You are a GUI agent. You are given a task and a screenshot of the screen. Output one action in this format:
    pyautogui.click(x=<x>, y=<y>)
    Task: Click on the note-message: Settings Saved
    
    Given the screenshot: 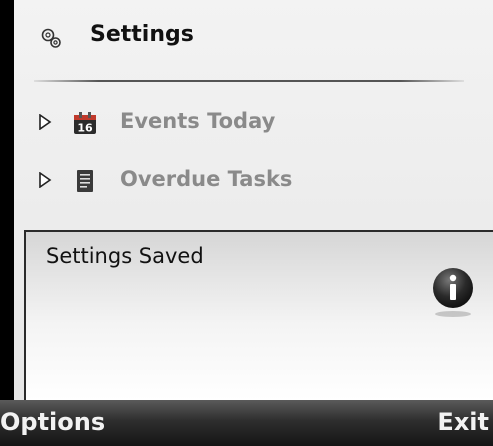 What is the action you would take?
    pyautogui.click(x=125, y=256)
    